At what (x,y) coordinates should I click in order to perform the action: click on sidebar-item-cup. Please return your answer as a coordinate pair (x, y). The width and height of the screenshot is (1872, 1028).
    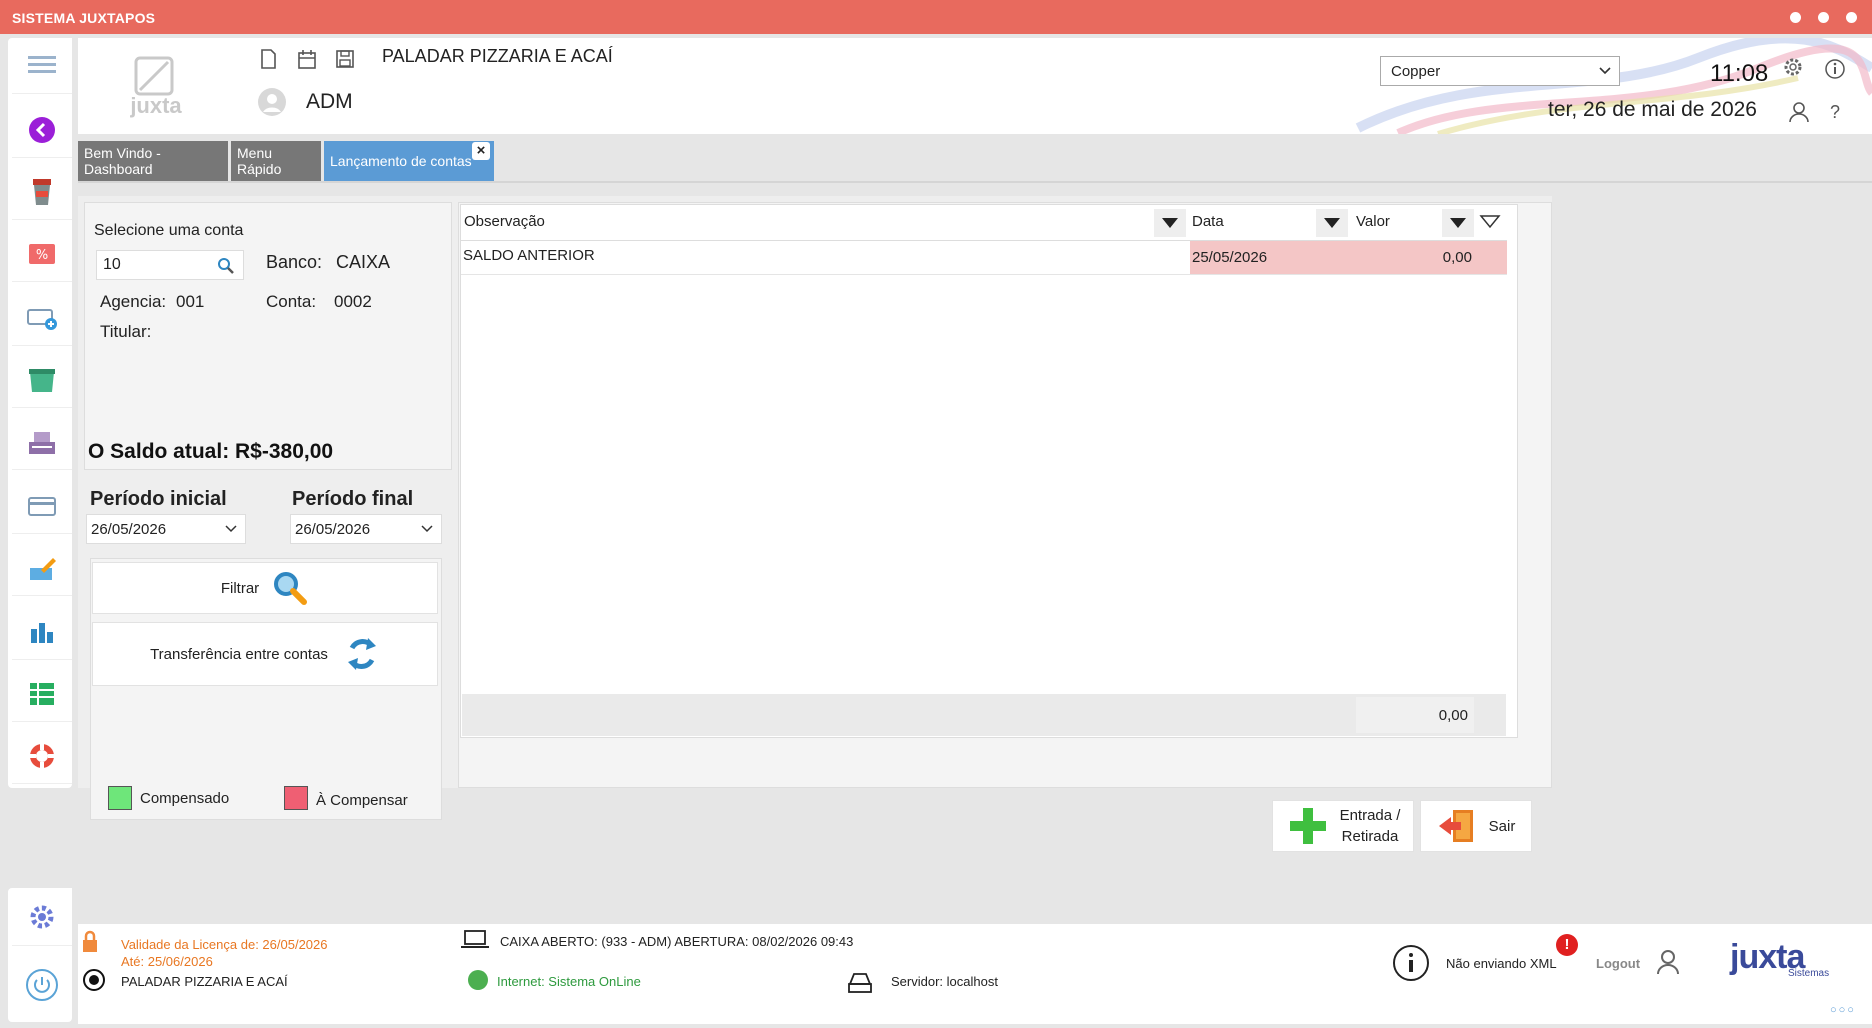
    Looking at the image, I should click on (42, 192).